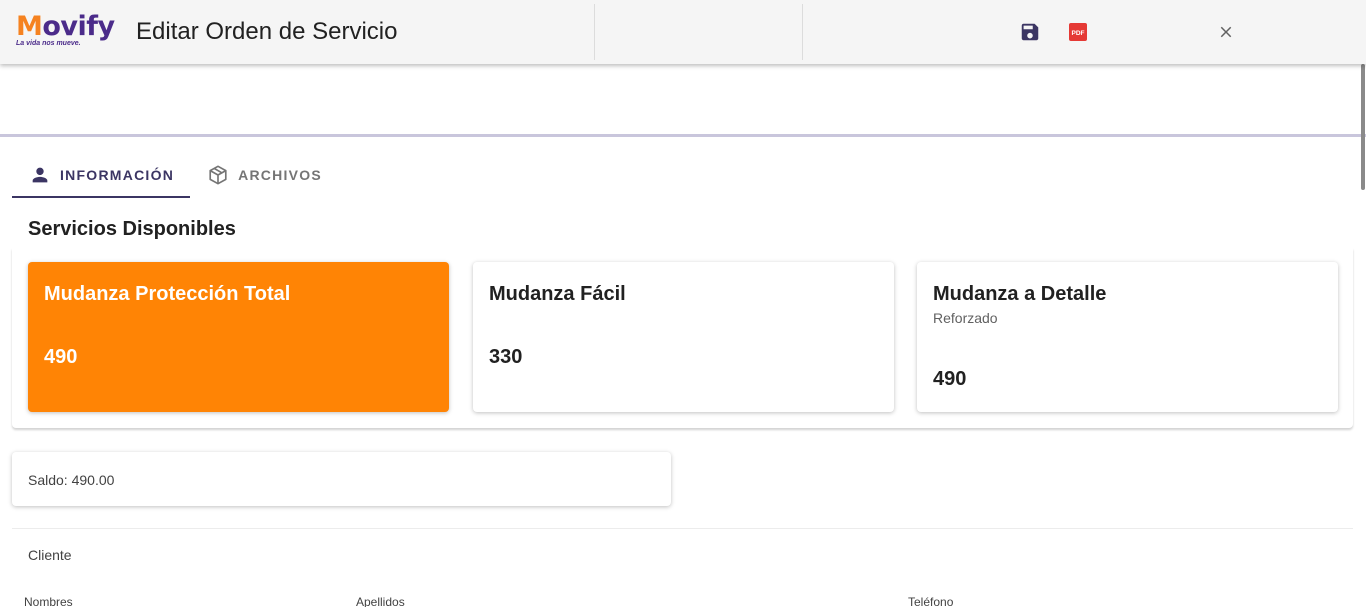 The image size is (1366, 607). I want to click on logo-wordmark: Movify, so click(65, 26).